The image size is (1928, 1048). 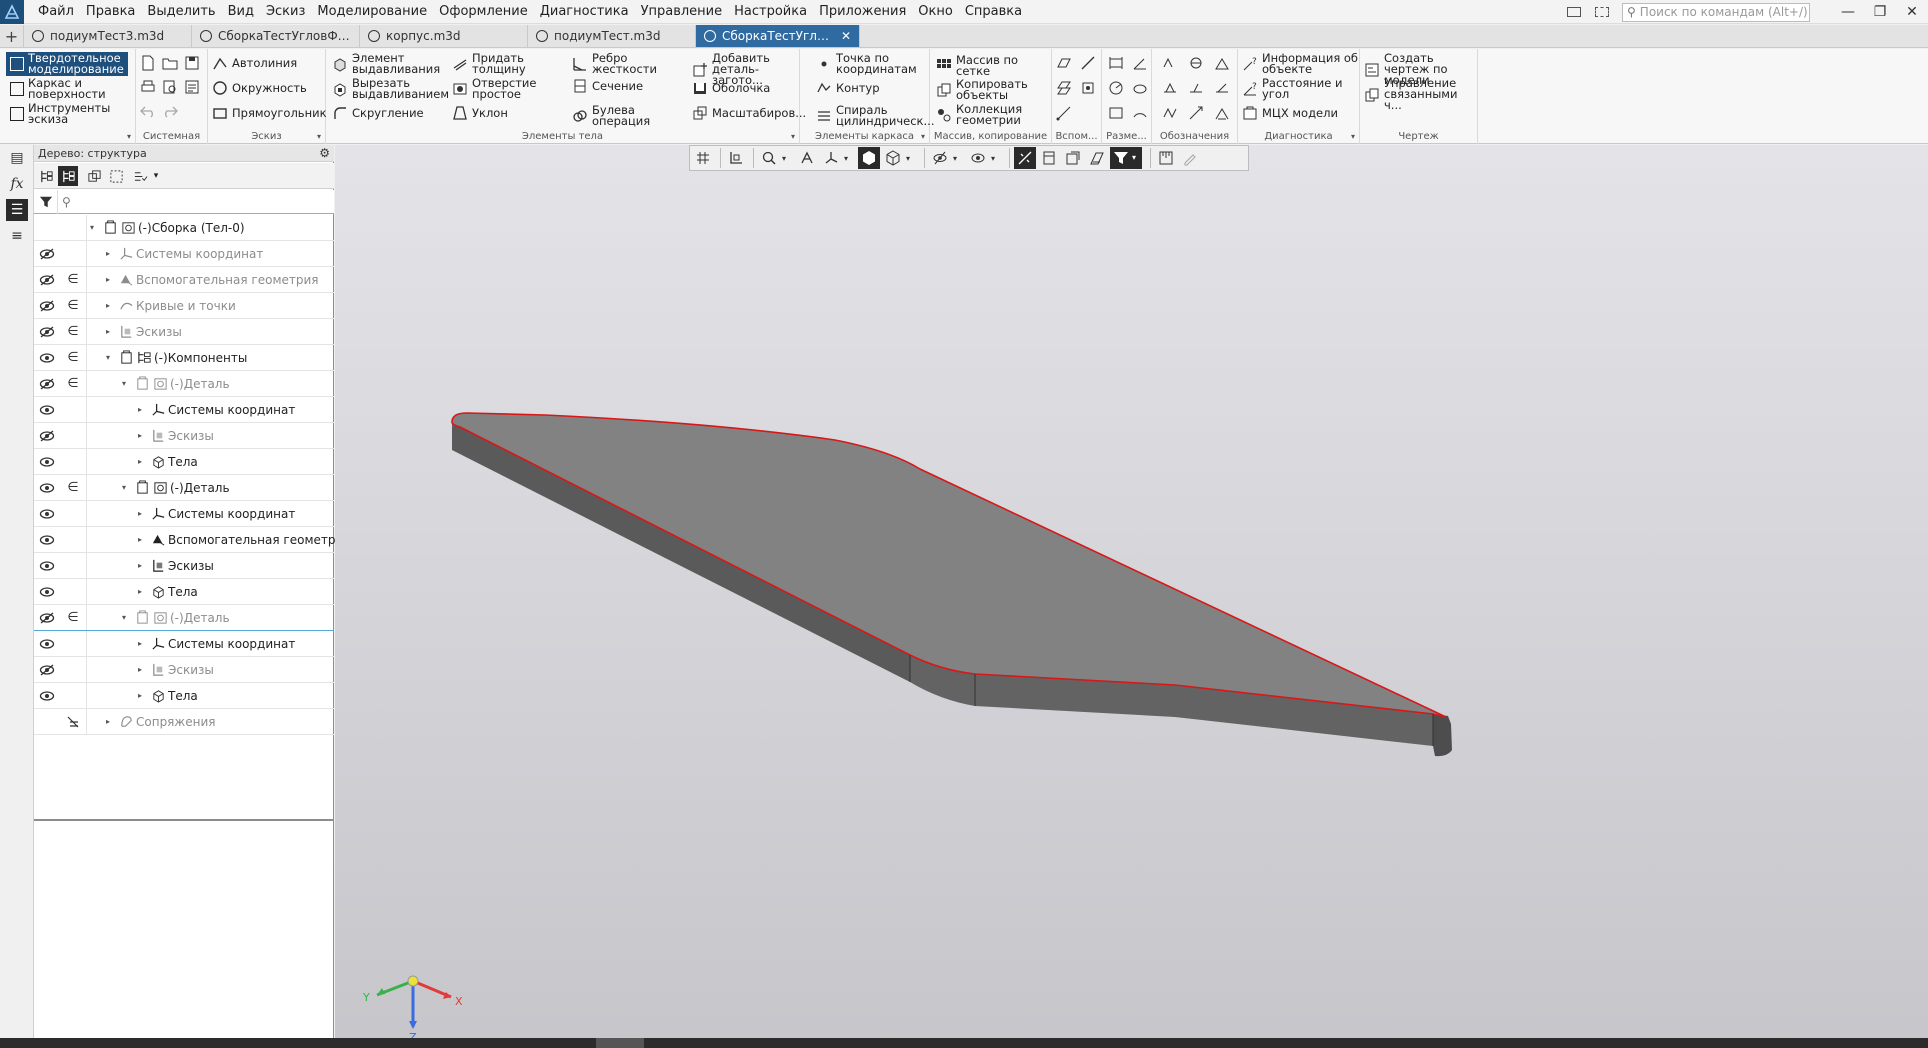 What do you see at coordinates (46, 176) in the screenshot?
I see `tree-structure-icon` at bounding box center [46, 176].